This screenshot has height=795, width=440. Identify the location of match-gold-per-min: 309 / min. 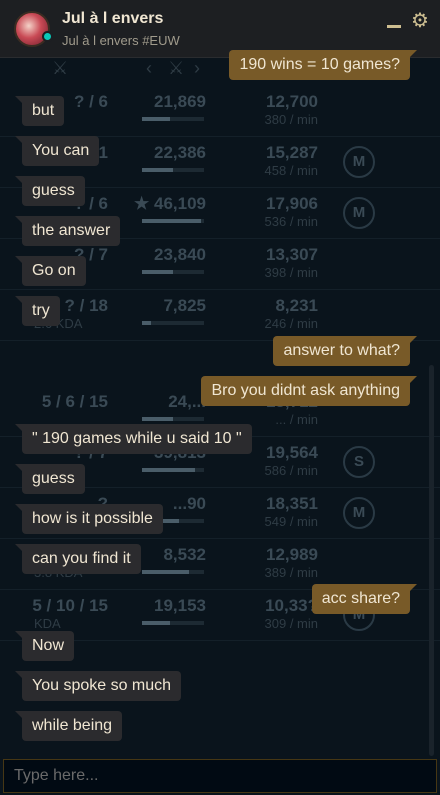
(291, 623).